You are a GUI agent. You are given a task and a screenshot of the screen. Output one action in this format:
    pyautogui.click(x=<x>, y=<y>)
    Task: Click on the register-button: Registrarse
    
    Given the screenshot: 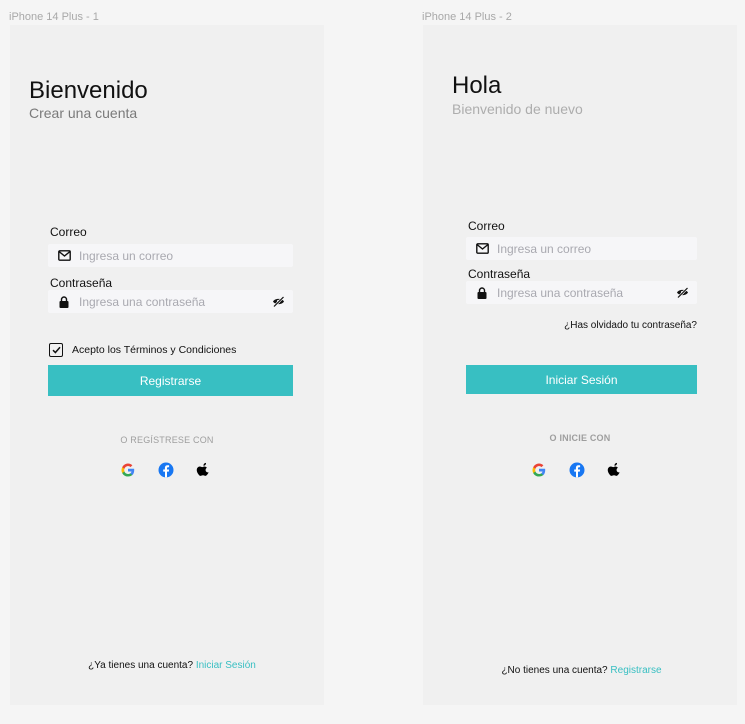 What is the action you would take?
    pyautogui.click(x=170, y=380)
    